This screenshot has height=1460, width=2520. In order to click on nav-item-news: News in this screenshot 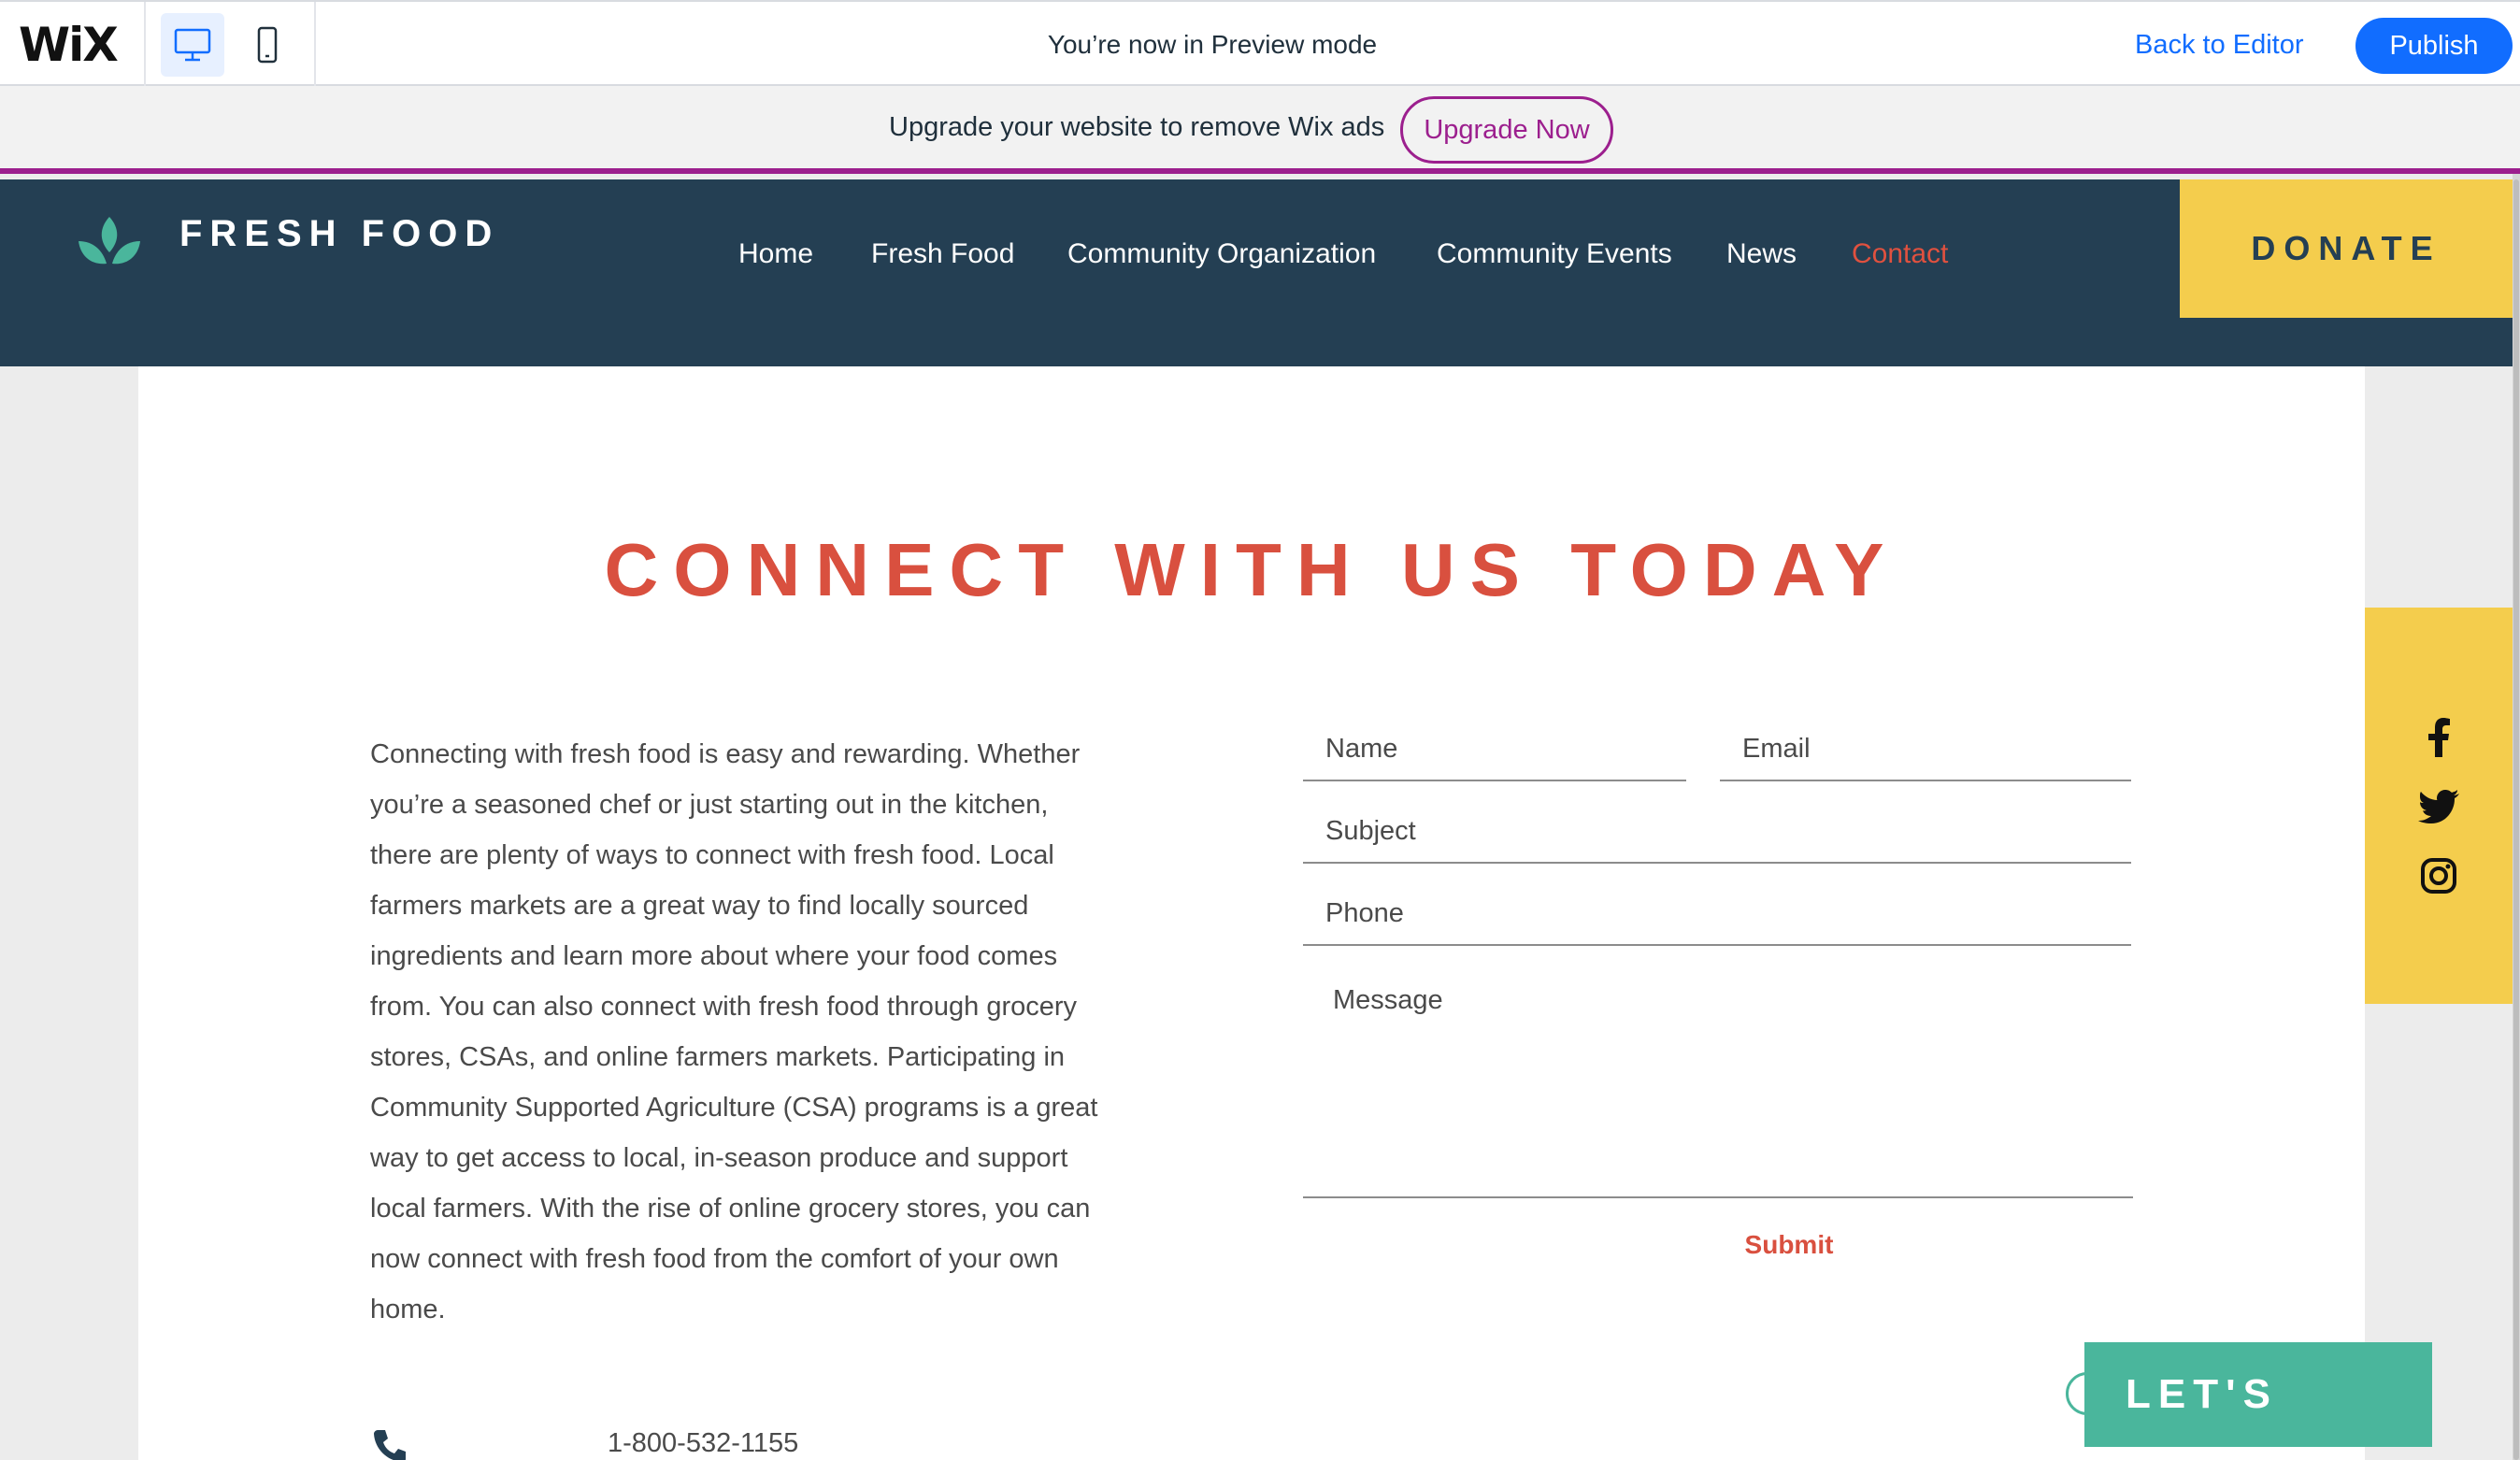, I will do `click(1761, 254)`.